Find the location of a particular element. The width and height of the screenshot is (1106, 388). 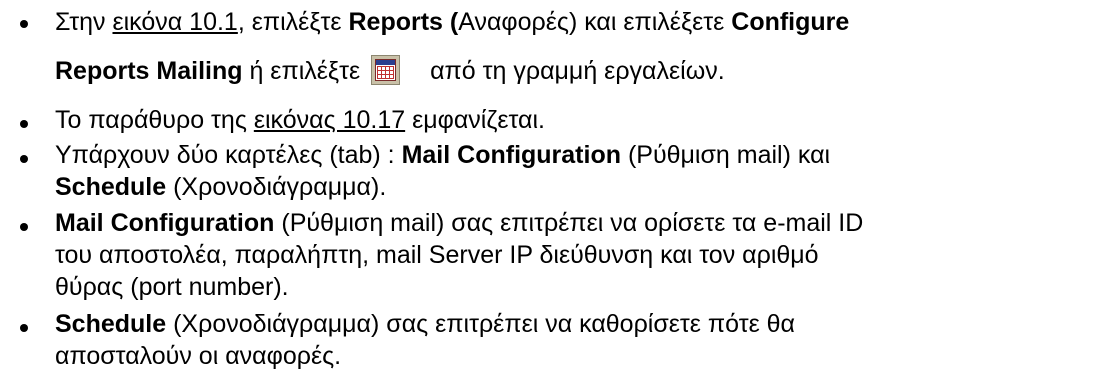

figure-reference-link: εικόνας 10.17 is located at coordinates (329, 120).